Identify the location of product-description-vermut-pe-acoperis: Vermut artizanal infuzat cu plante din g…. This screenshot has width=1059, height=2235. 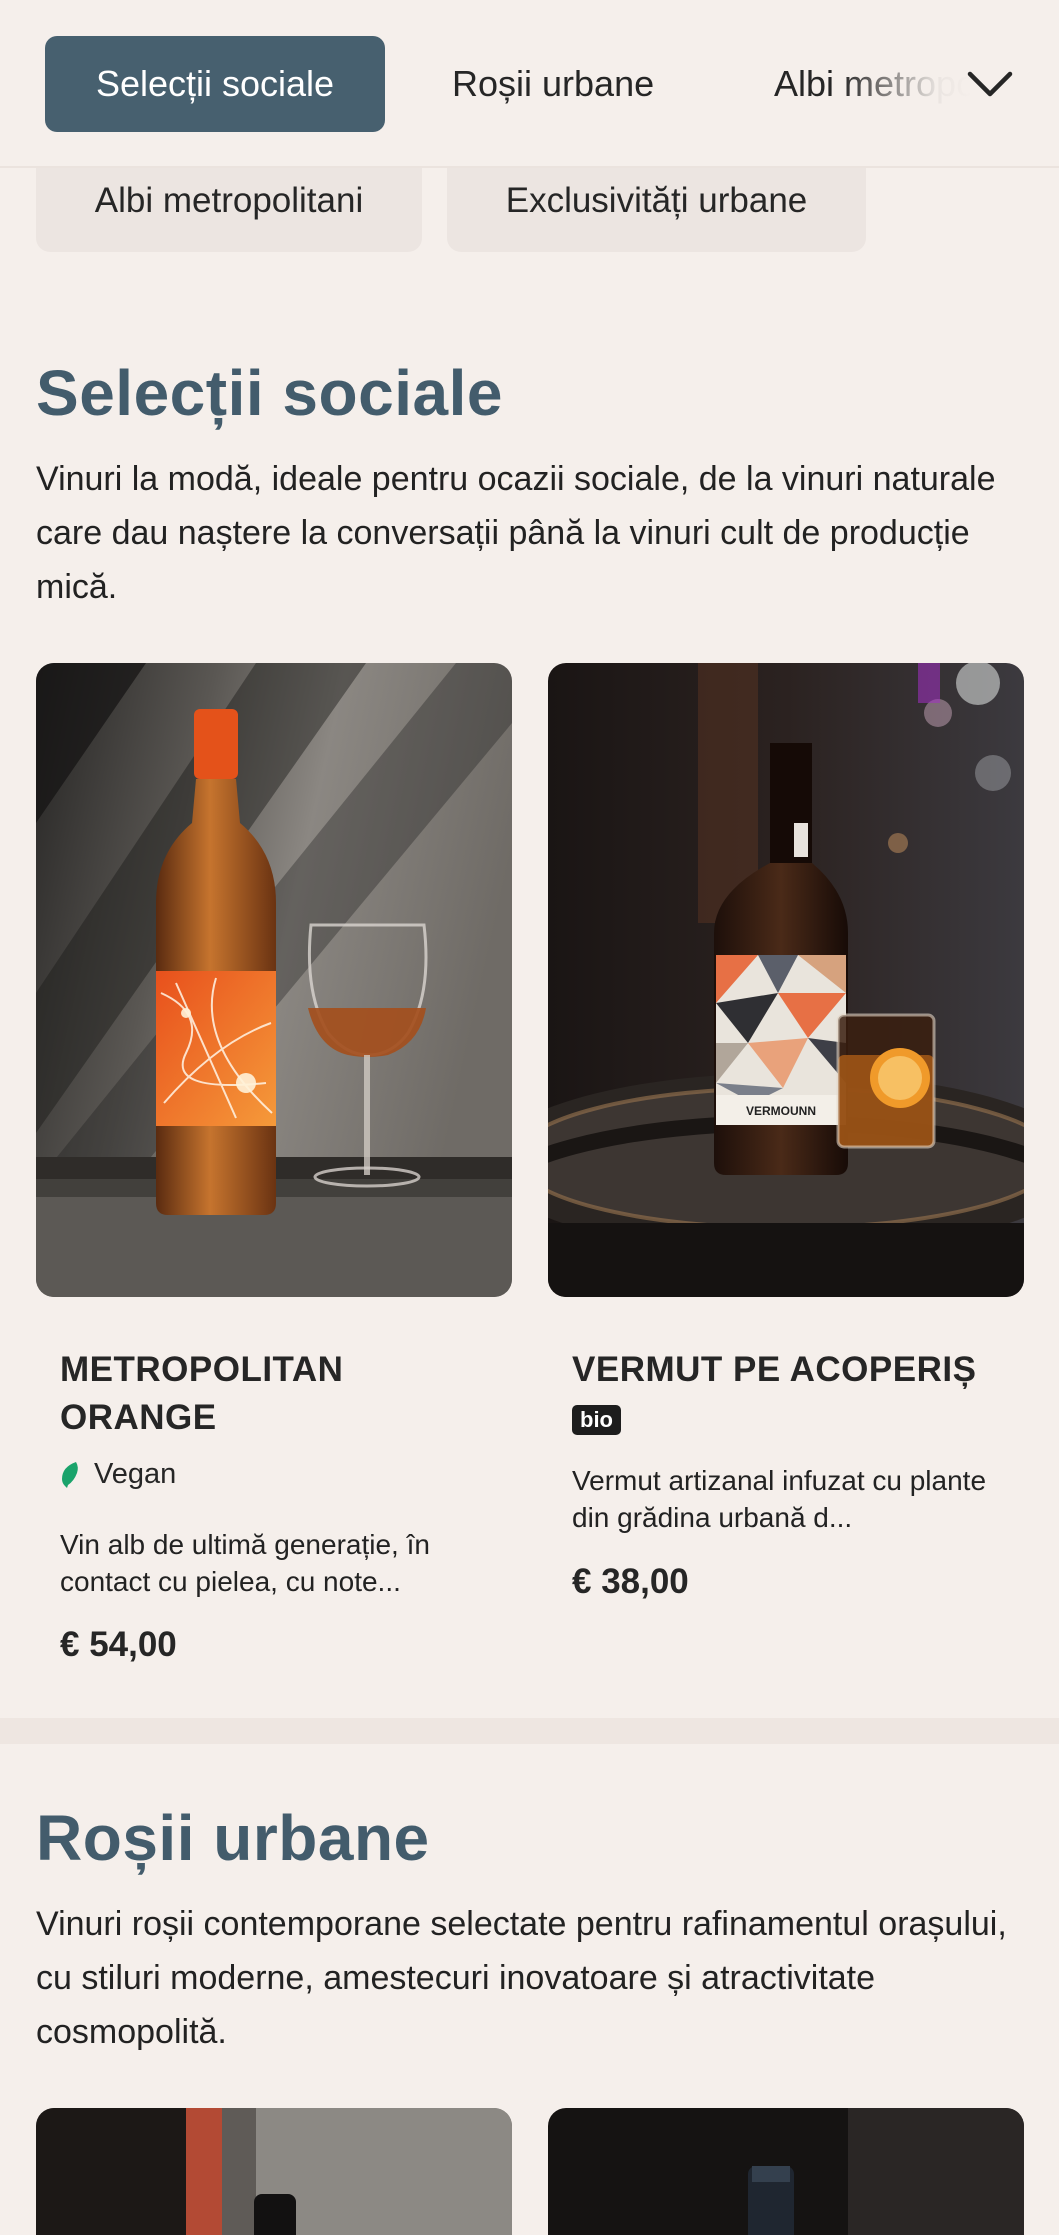
(779, 1499).